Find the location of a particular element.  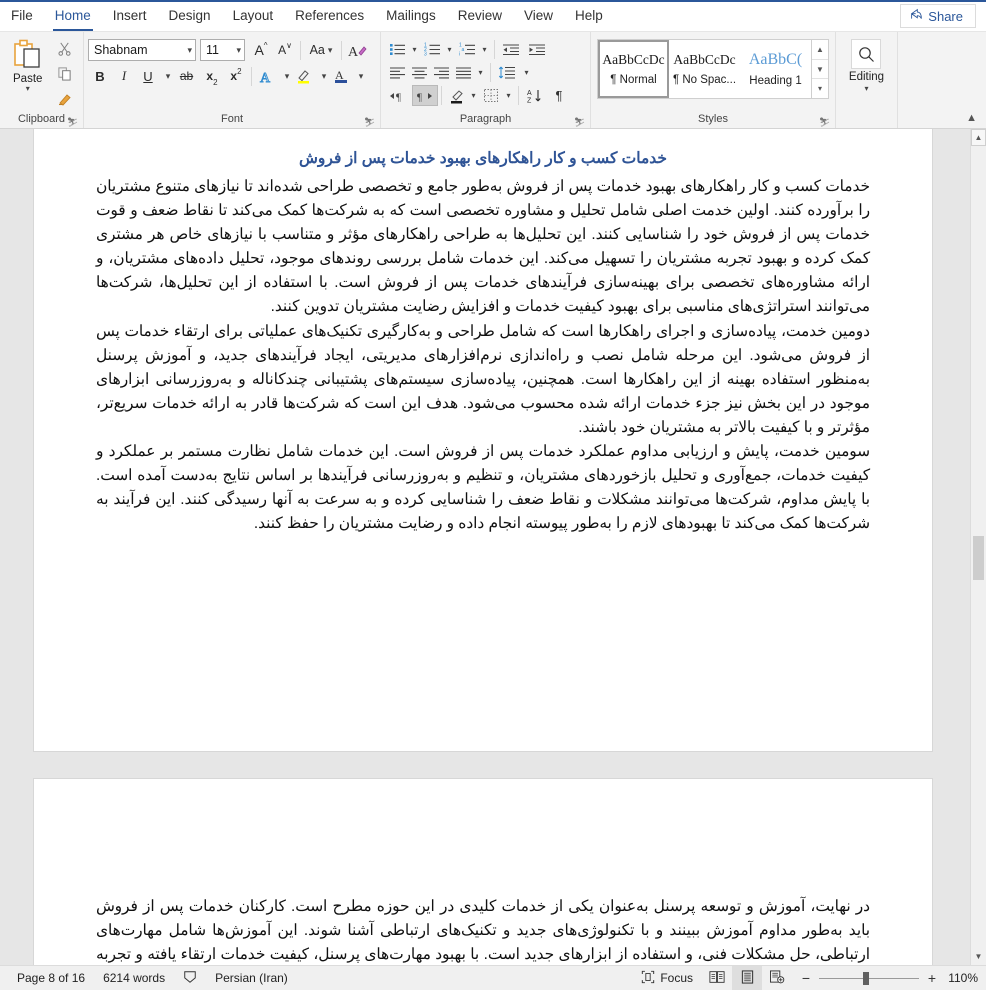

line-spacing-dropdown: ▾ is located at coordinates (526, 72).